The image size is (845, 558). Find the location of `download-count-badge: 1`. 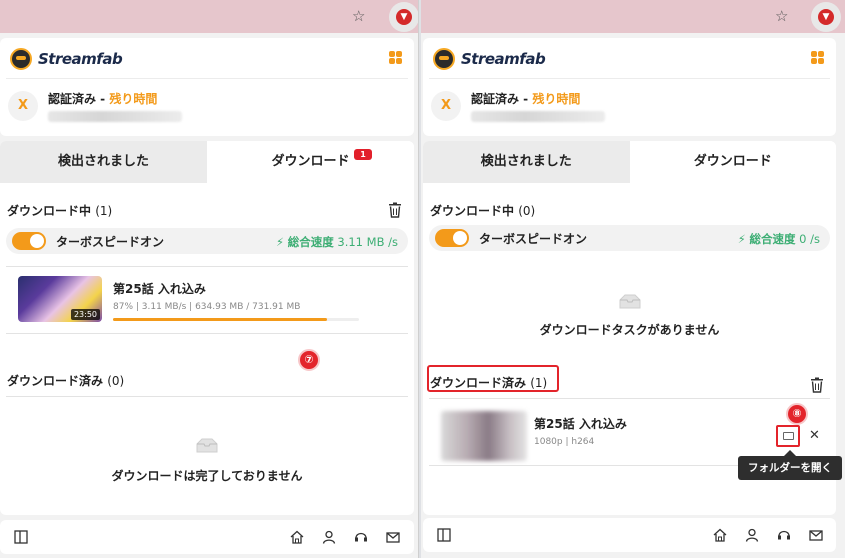

download-count-badge: 1 is located at coordinates (363, 154).